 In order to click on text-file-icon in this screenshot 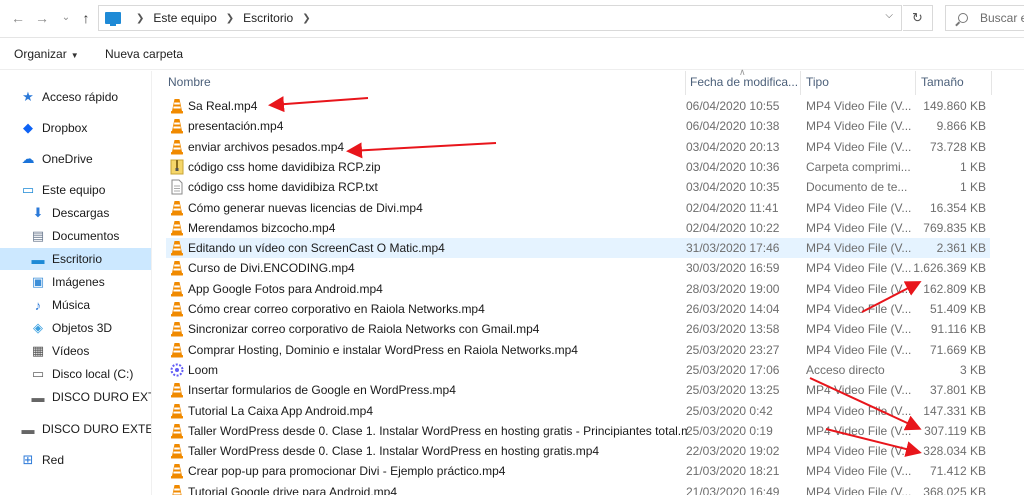, I will do `click(177, 187)`.